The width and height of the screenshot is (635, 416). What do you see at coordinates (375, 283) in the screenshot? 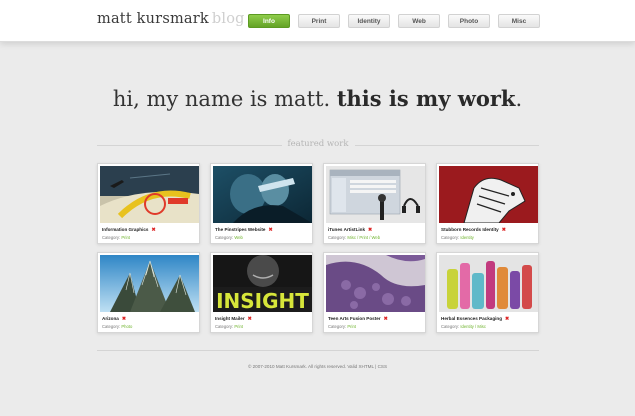
I see `purple-pattern-thumbnail` at bounding box center [375, 283].